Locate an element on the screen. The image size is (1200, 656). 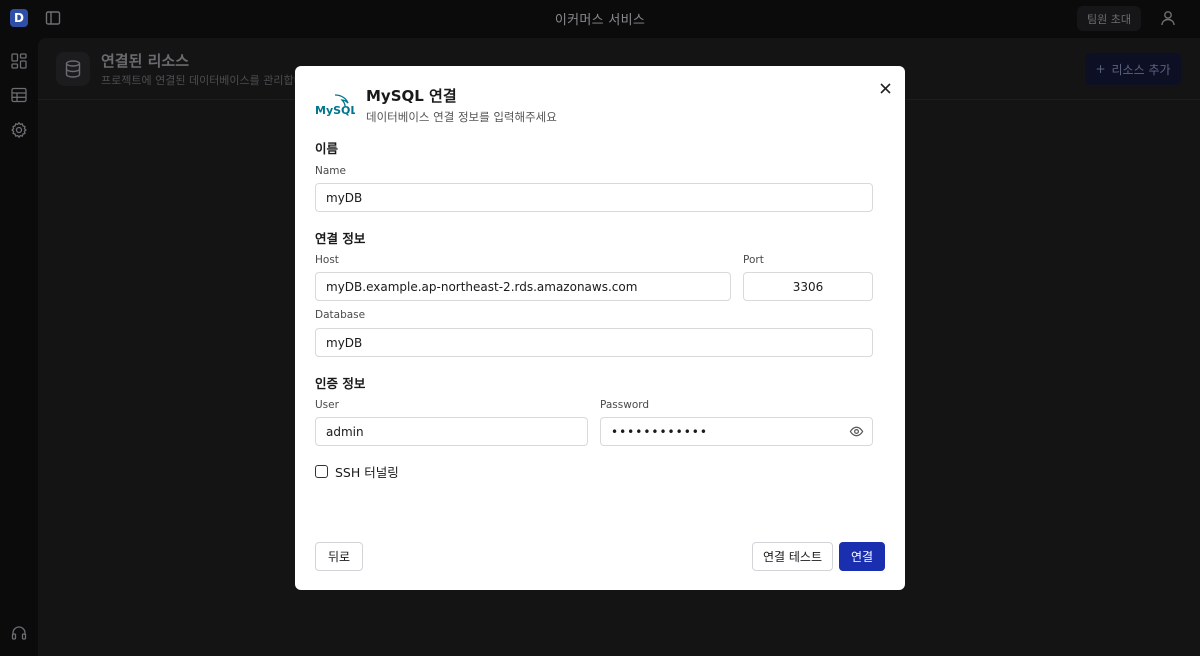
close-icon is located at coordinates (885, 88).